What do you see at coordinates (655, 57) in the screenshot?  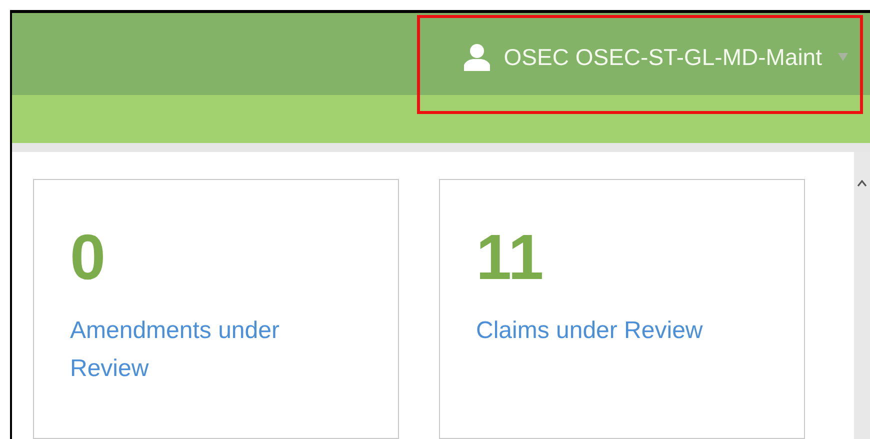 I see `user-menu: OSEC OSEC-ST-GL-MD-Maint` at bounding box center [655, 57].